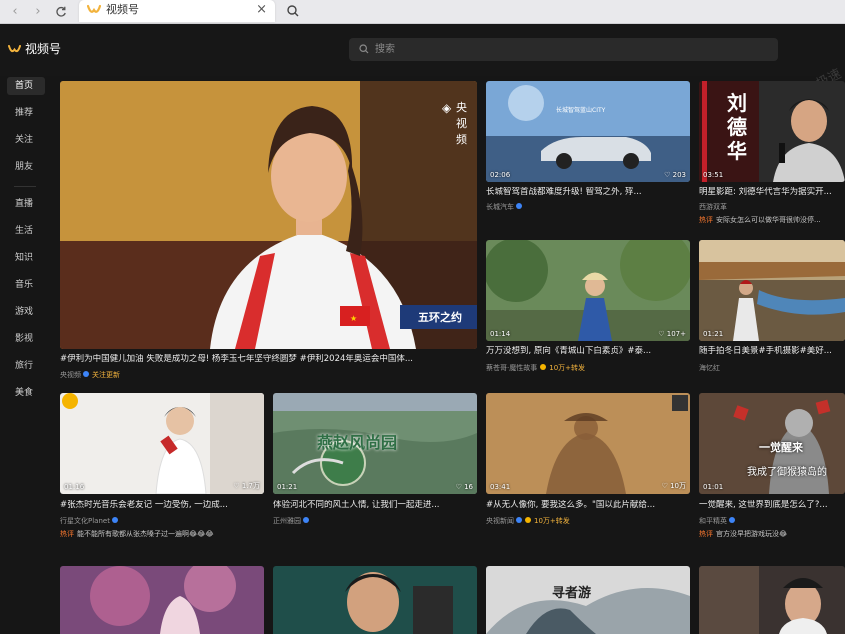 This screenshot has width=845, height=634. I want to click on video-thumbnail: 一觉醒来 我成了御猴猿岛的 01:01, so click(772, 443).